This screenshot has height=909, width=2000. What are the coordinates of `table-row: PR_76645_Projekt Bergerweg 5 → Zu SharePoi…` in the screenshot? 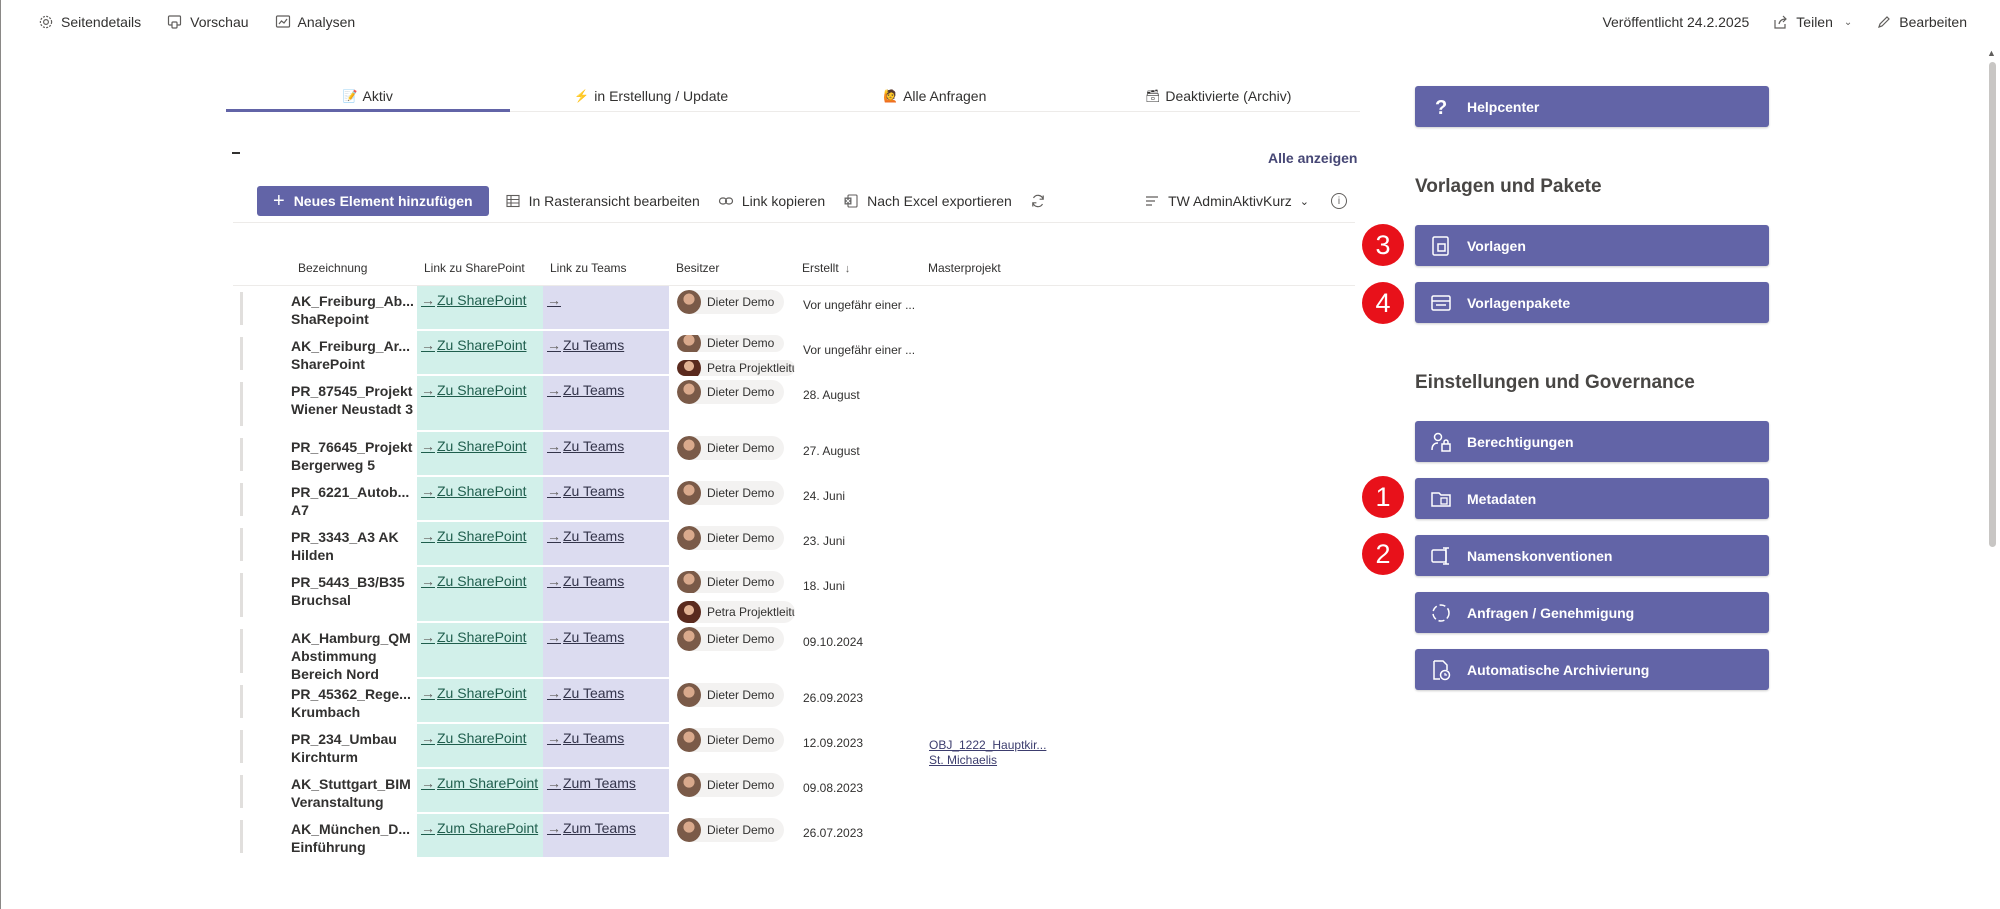 It's located at (794, 454).